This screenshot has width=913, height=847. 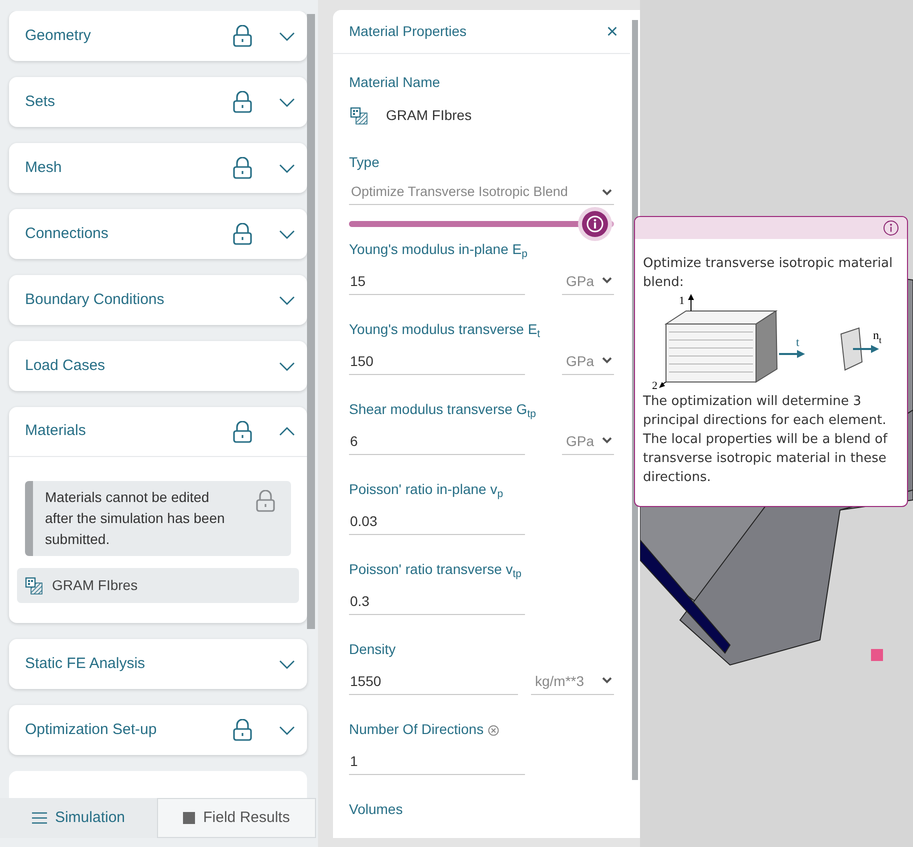 What do you see at coordinates (768, 273) in the screenshot?
I see `tooltip-heading: Optimize transverse isotropic material blend:` at bounding box center [768, 273].